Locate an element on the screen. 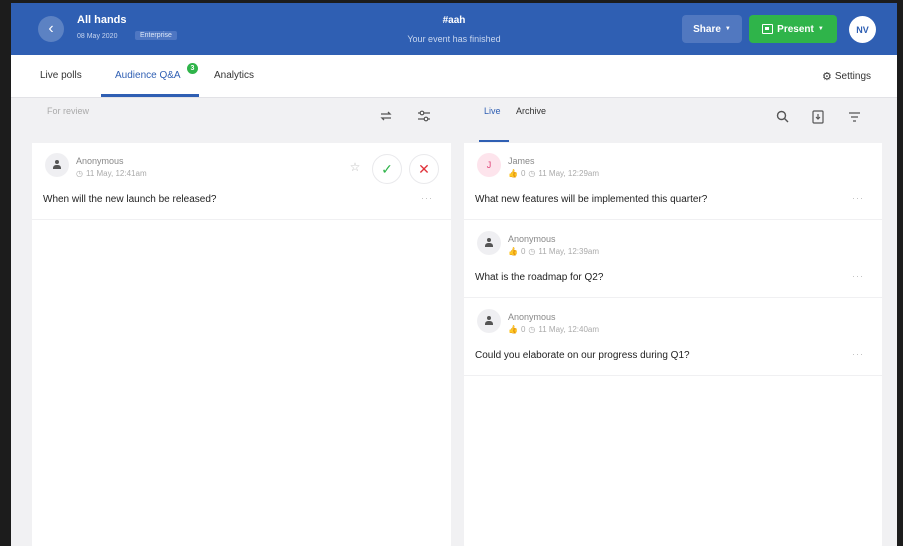  close-icon: ✕ is located at coordinates (424, 168).